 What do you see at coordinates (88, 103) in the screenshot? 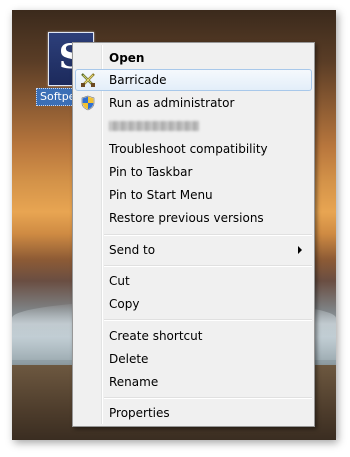
I see `uac-shield-icon` at bounding box center [88, 103].